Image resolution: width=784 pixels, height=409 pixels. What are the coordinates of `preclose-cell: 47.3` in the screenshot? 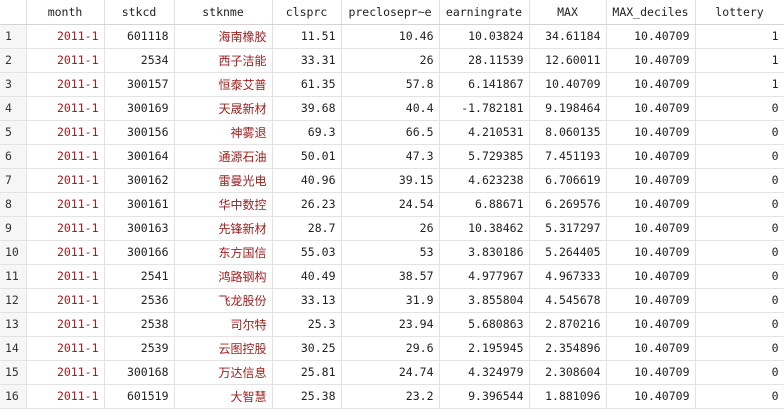 It's located at (390, 156).